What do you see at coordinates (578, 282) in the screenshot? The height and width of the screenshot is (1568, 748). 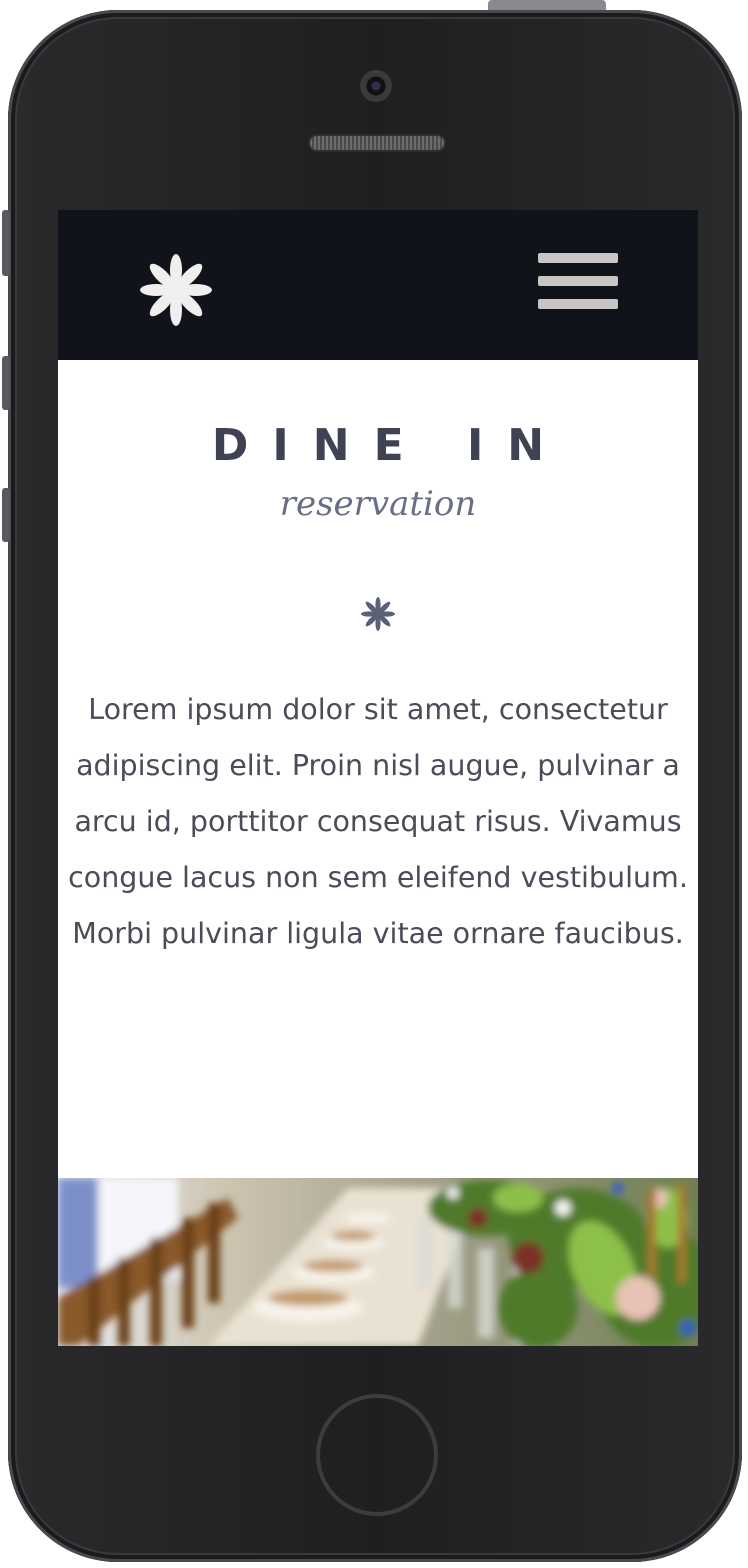 I see `hamburger-menu-icon` at bounding box center [578, 282].